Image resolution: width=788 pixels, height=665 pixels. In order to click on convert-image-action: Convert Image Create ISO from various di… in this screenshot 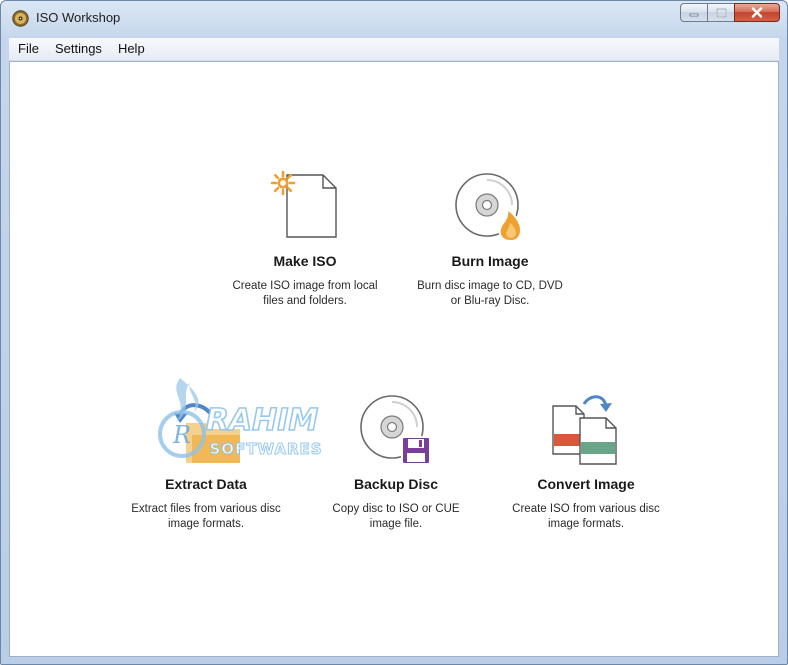, I will do `click(586, 460)`.